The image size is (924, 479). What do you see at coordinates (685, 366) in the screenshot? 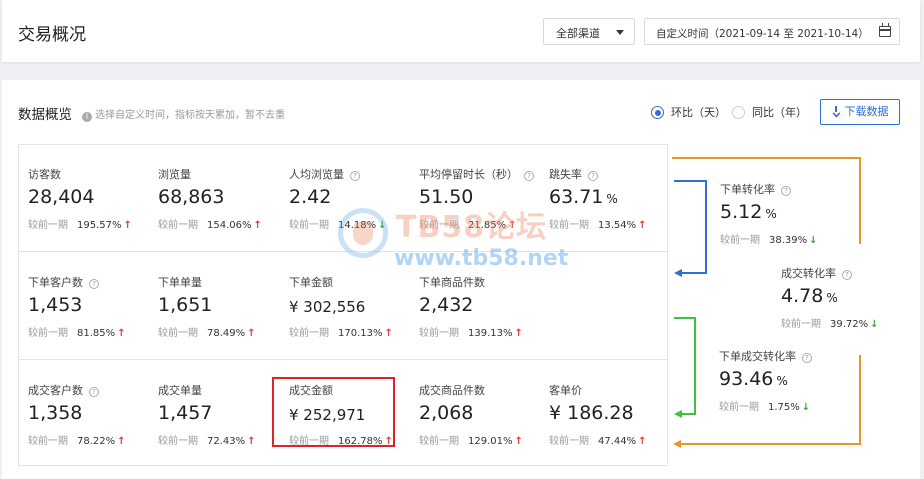
I see `connector-green` at bounding box center [685, 366].